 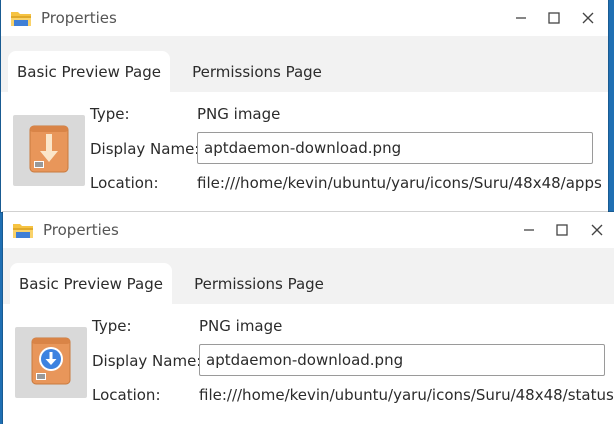 I want to click on package-download-arrow-icon, so click(x=49, y=151).